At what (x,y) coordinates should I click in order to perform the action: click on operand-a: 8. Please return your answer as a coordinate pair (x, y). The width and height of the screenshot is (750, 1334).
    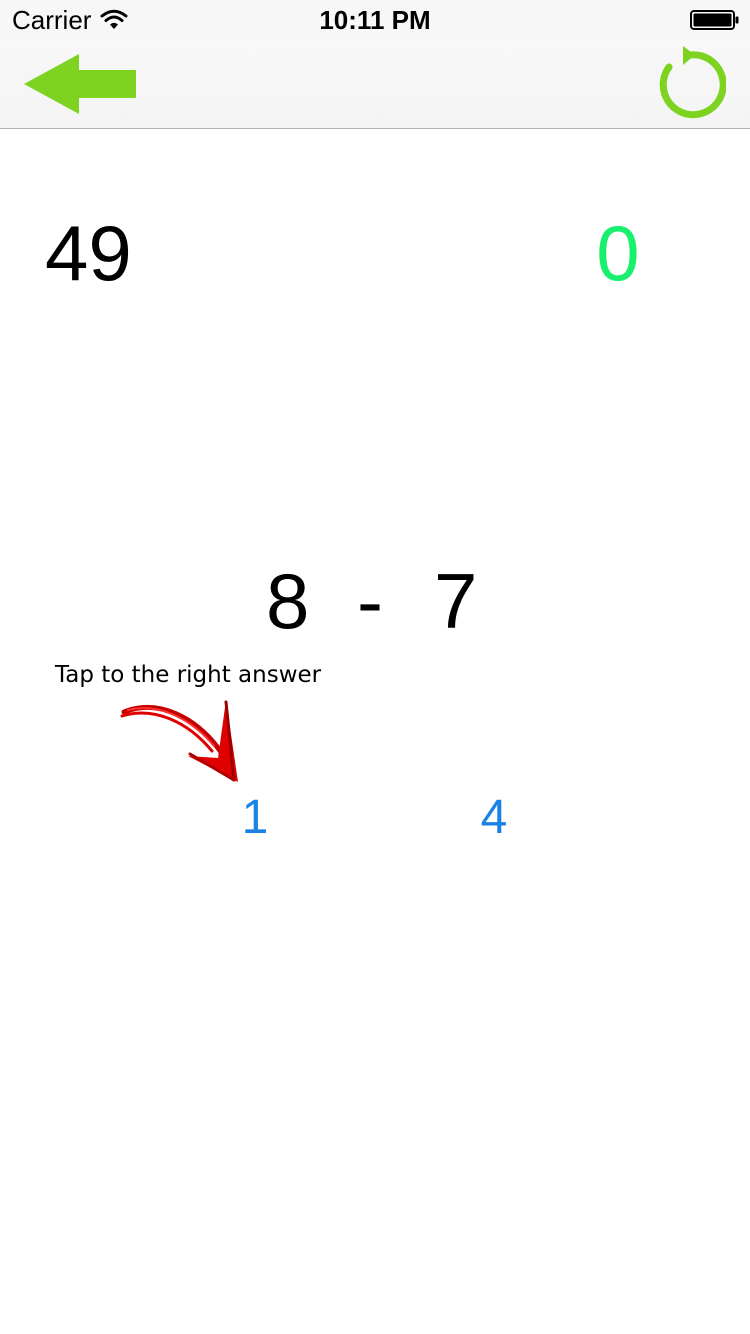
    Looking at the image, I should click on (288, 601).